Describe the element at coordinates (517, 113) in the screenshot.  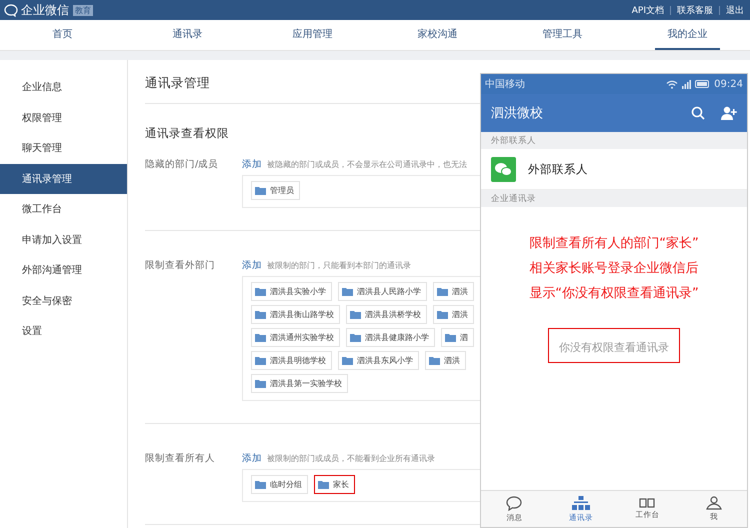
I see `app-title: 泗洪微校` at that location.